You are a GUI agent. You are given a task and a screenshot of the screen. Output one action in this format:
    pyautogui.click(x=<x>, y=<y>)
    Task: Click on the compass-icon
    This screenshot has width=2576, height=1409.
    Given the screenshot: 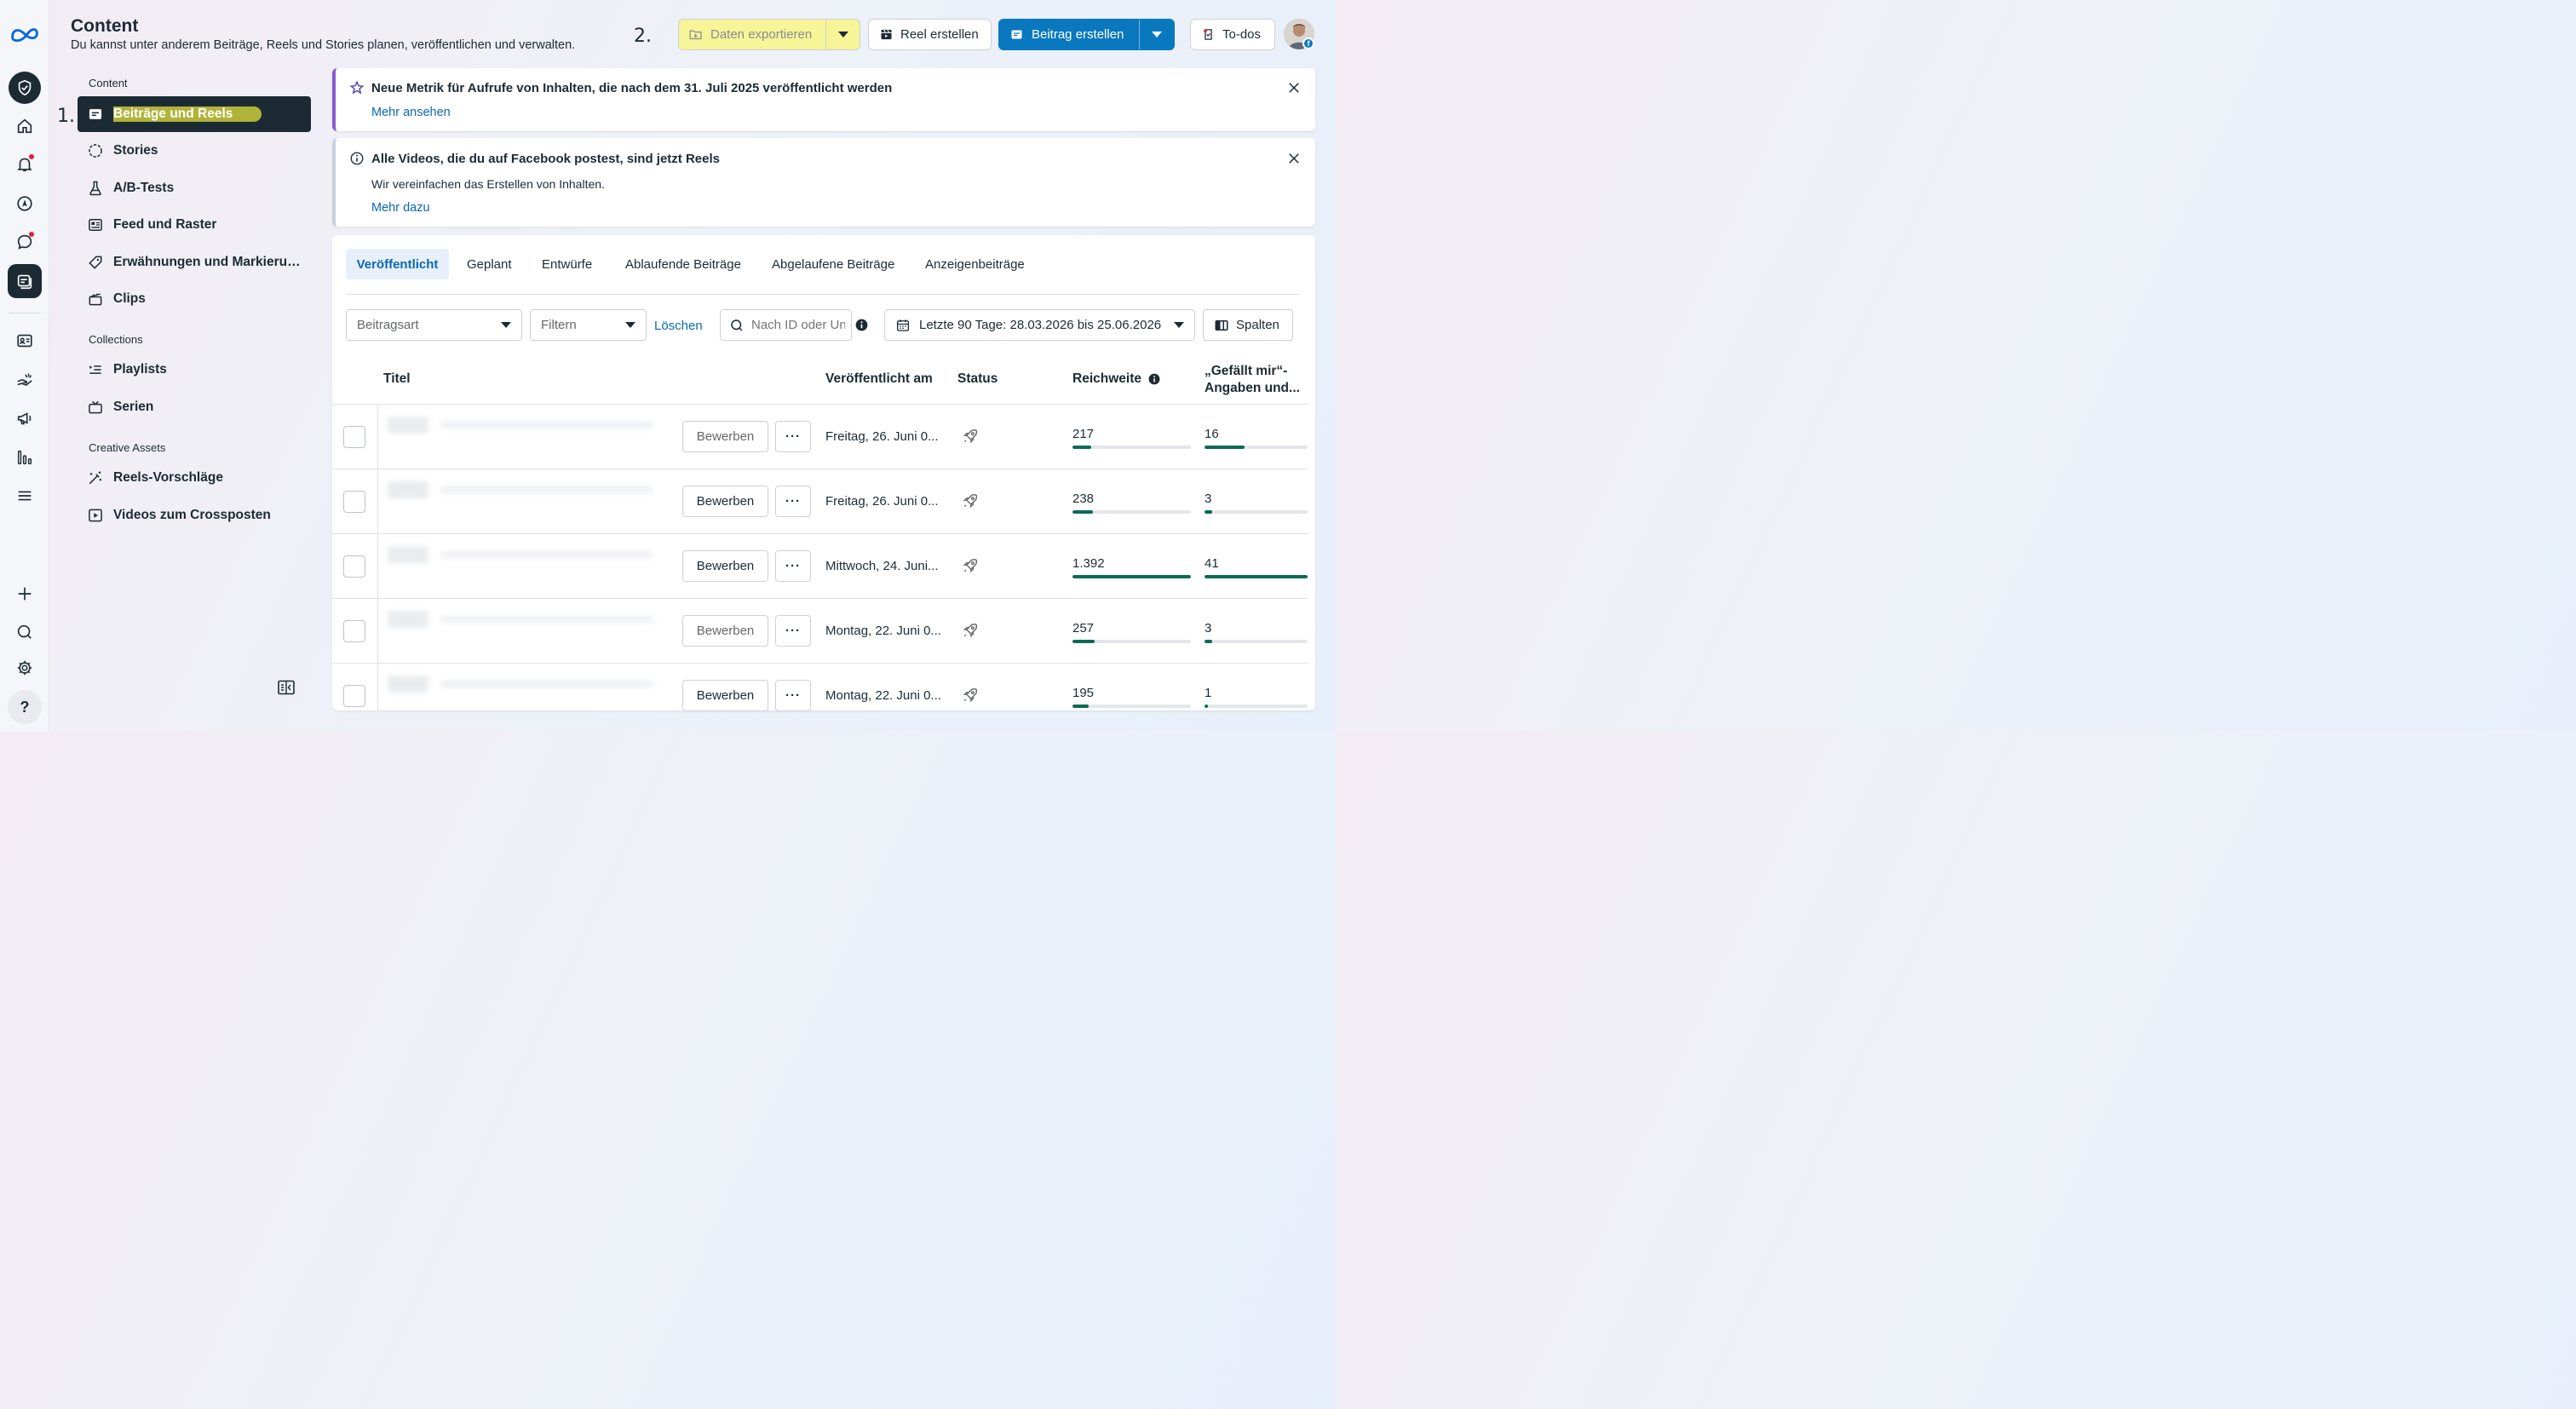 What is the action you would take?
    pyautogui.click(x=25, y=204)
    